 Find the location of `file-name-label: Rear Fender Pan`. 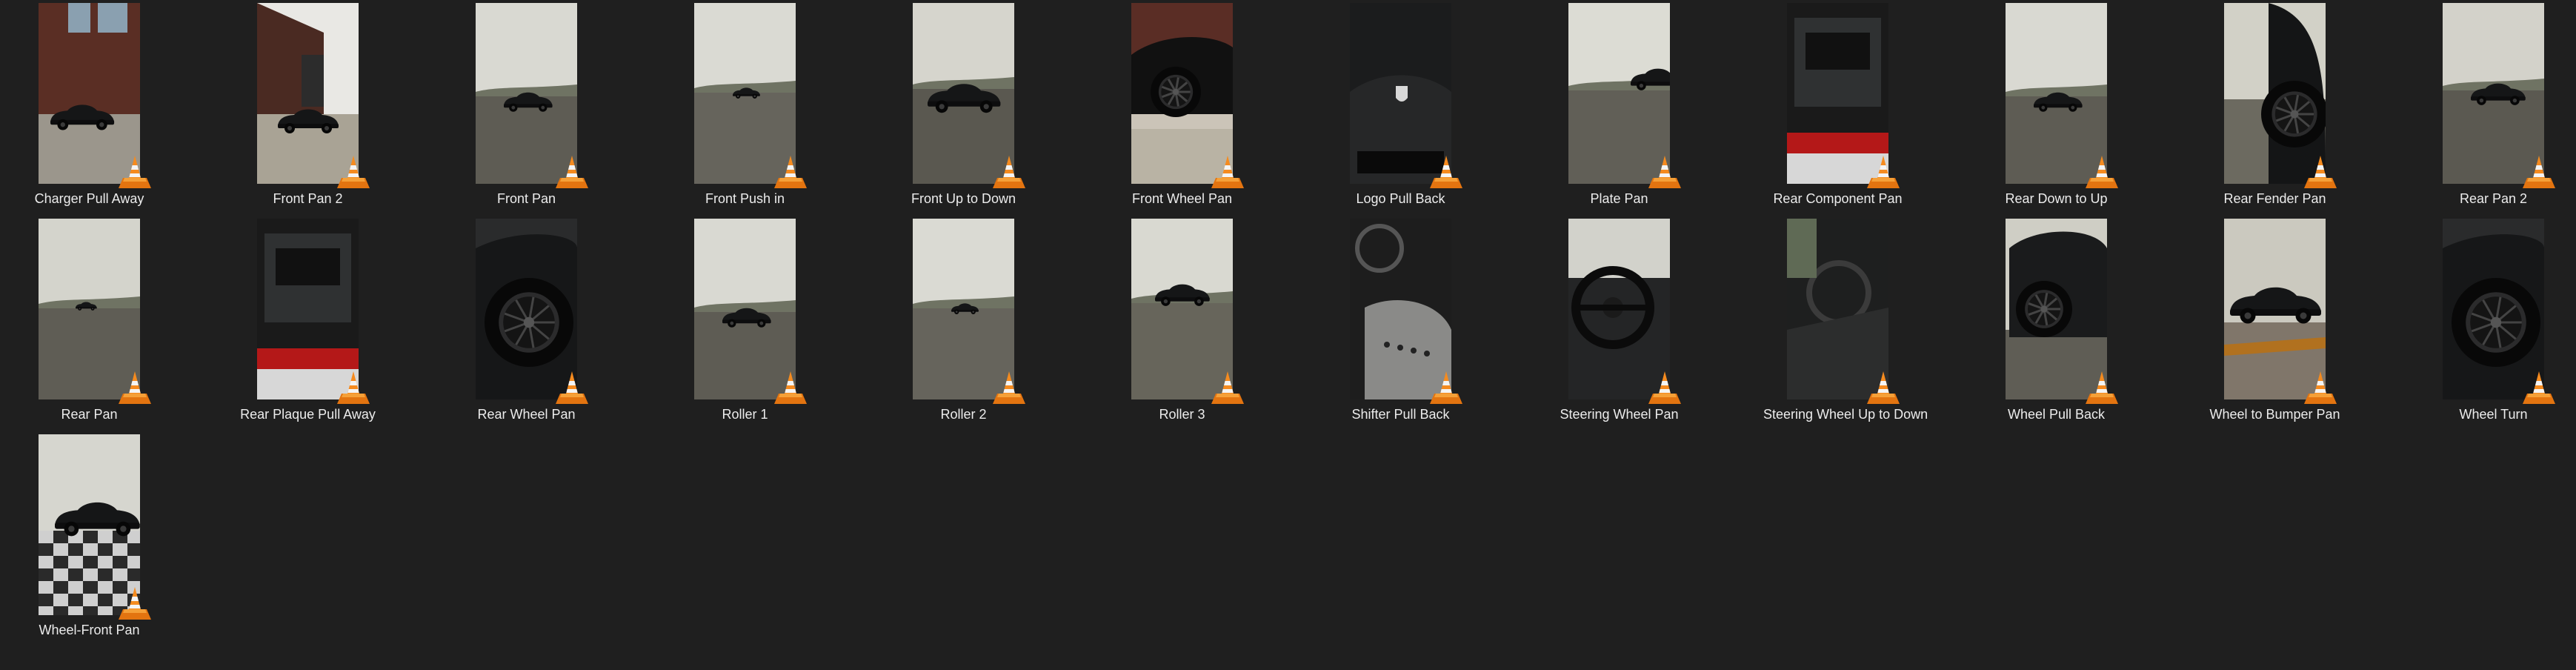

file-name-label: Rear Fender Pan is located at coordinates (2274, 198).